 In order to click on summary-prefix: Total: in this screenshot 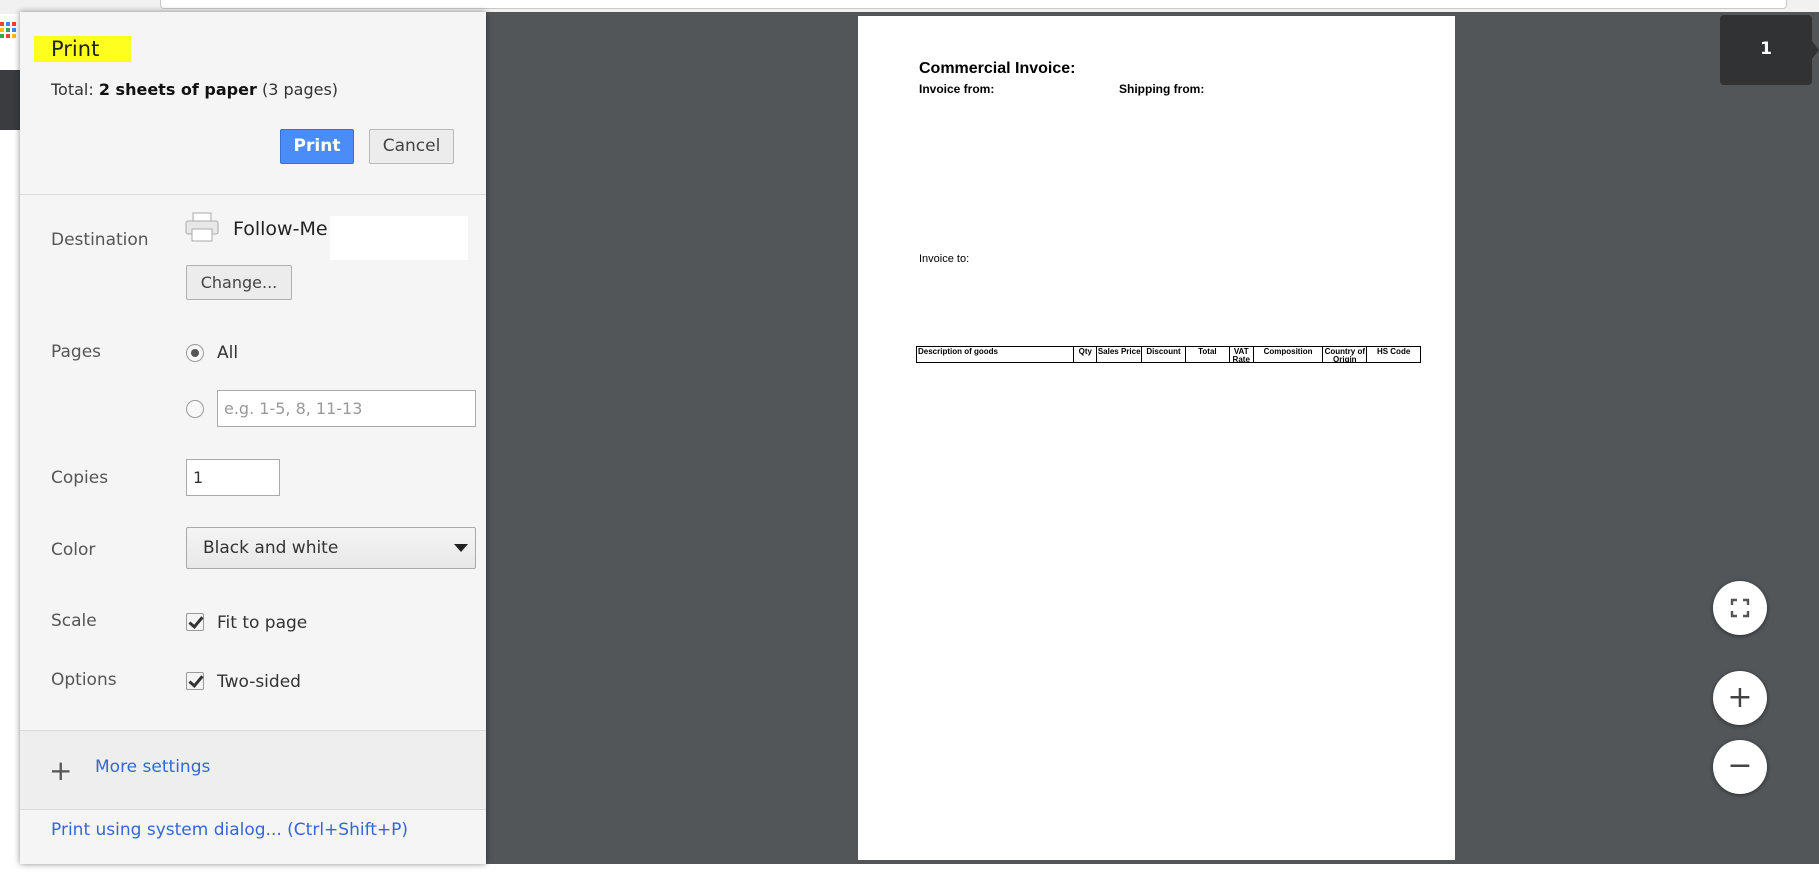, I will do `click(75, 89)`.